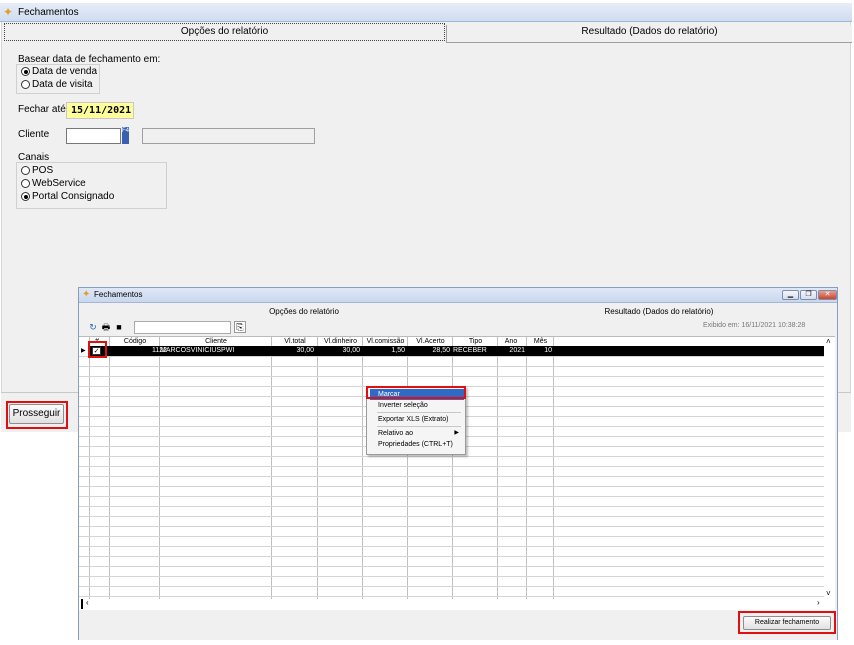 The width and height of the screenshot is (854, 645). Describe the element at coordinates (93, 136) in the screenshot. I see `cliente-code-input` at that location.